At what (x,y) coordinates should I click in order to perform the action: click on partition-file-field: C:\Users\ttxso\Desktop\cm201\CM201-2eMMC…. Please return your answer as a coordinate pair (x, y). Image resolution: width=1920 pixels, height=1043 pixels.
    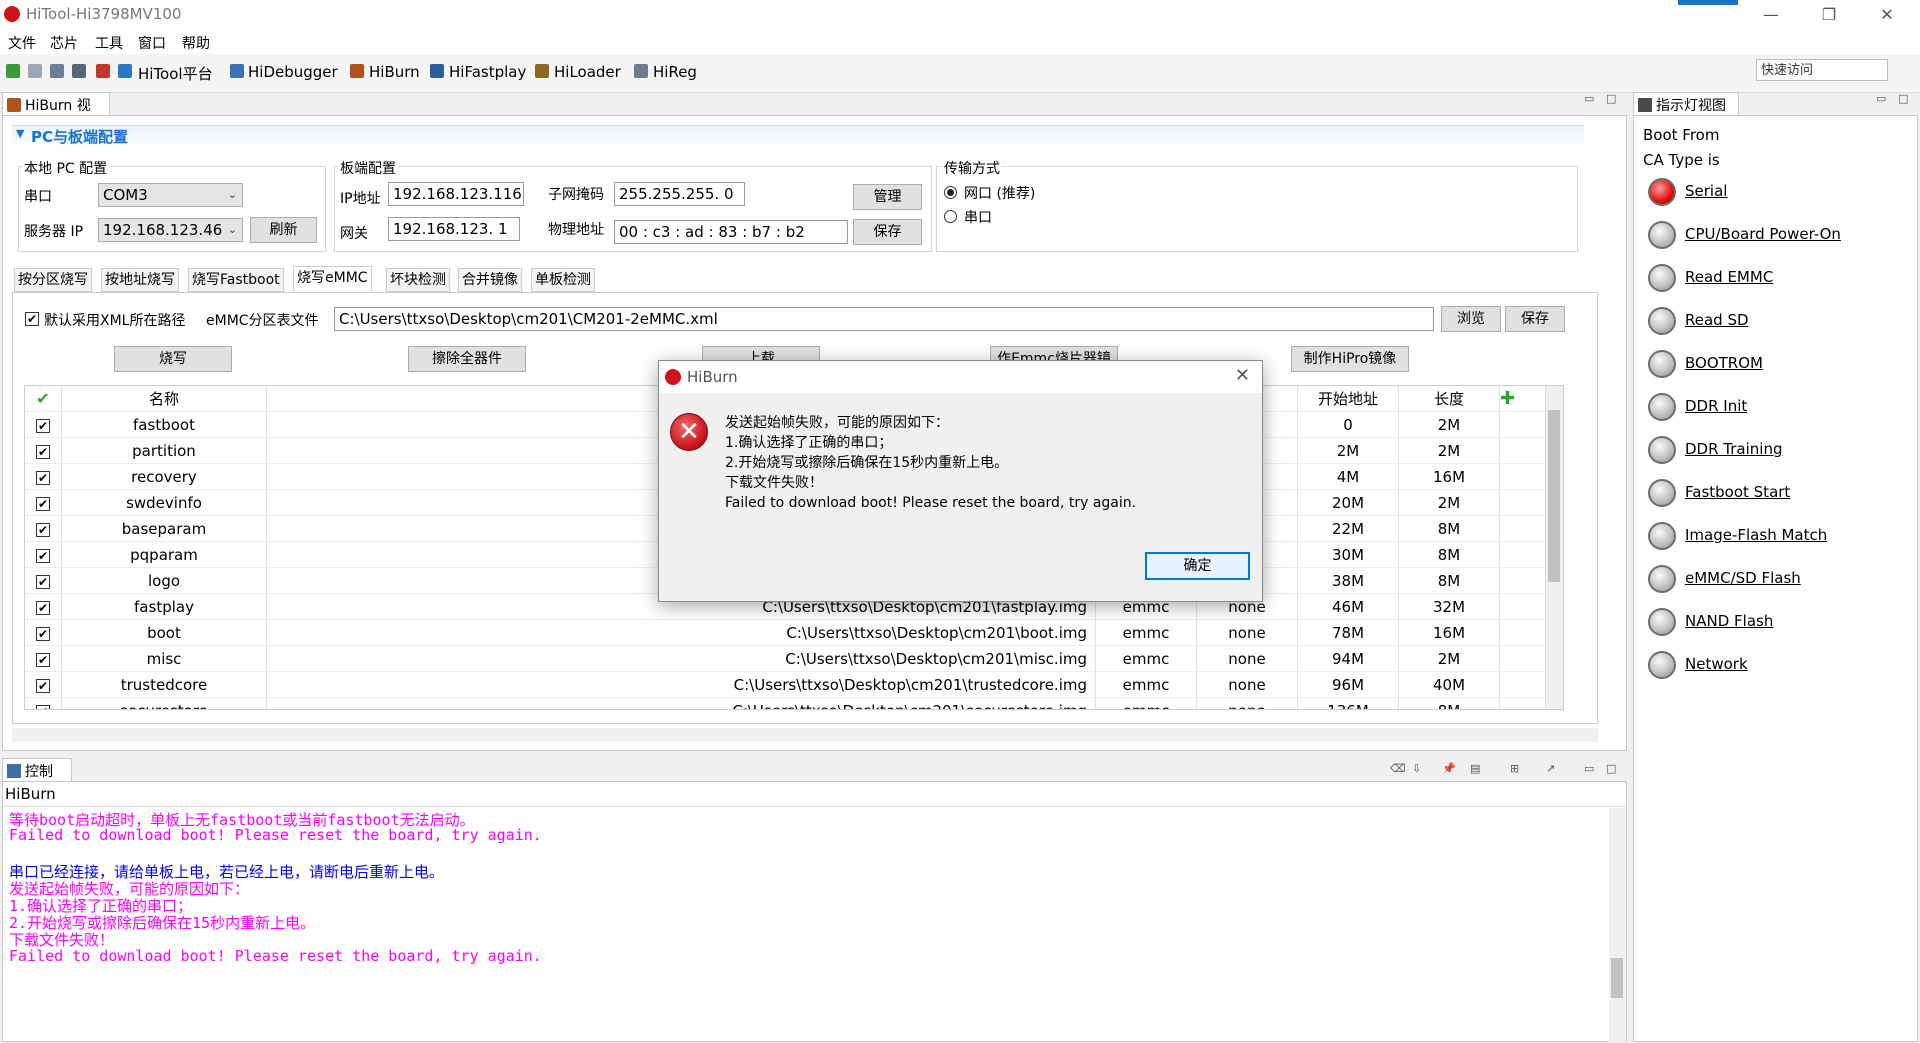
    Looking at the image, I should click on (884, 319).